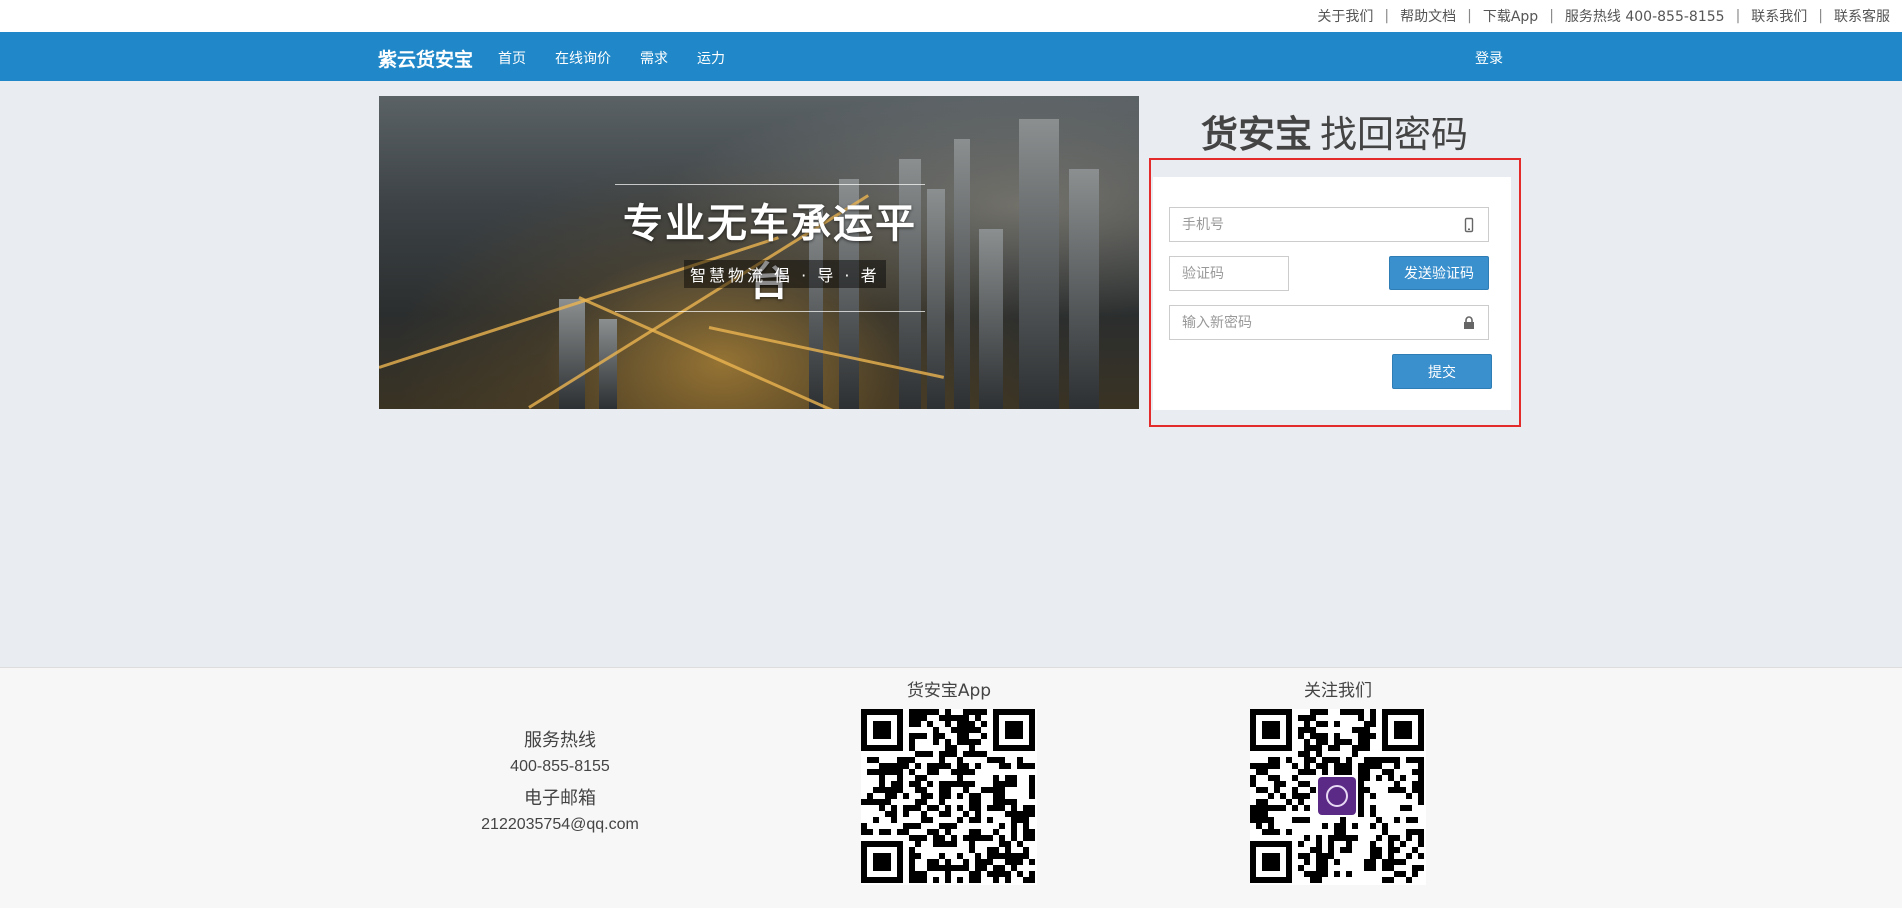  Describe the element at coordinates (425, 58) in the screenshot. I see `brand-logo: 紫云货安宝` at that location.